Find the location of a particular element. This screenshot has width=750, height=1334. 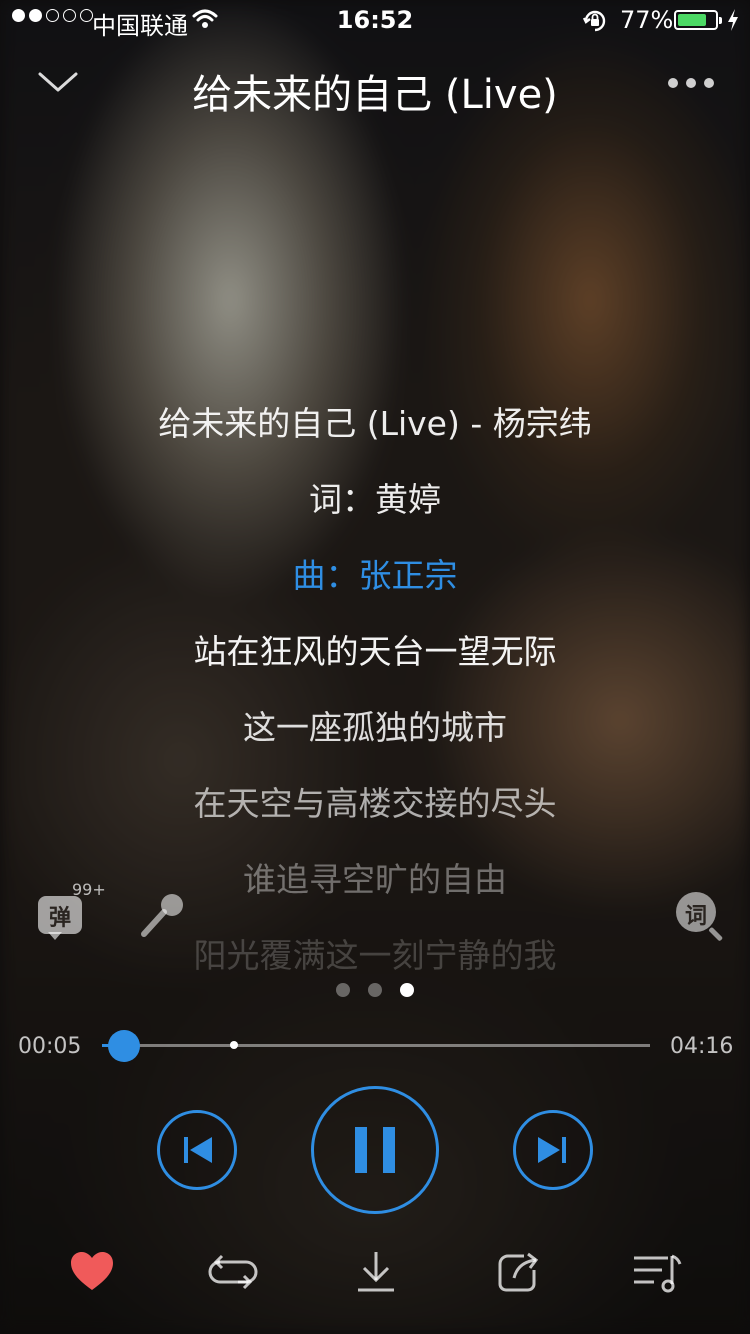

danmu-button: 弹 99+ is located at coordinates (73, 913).